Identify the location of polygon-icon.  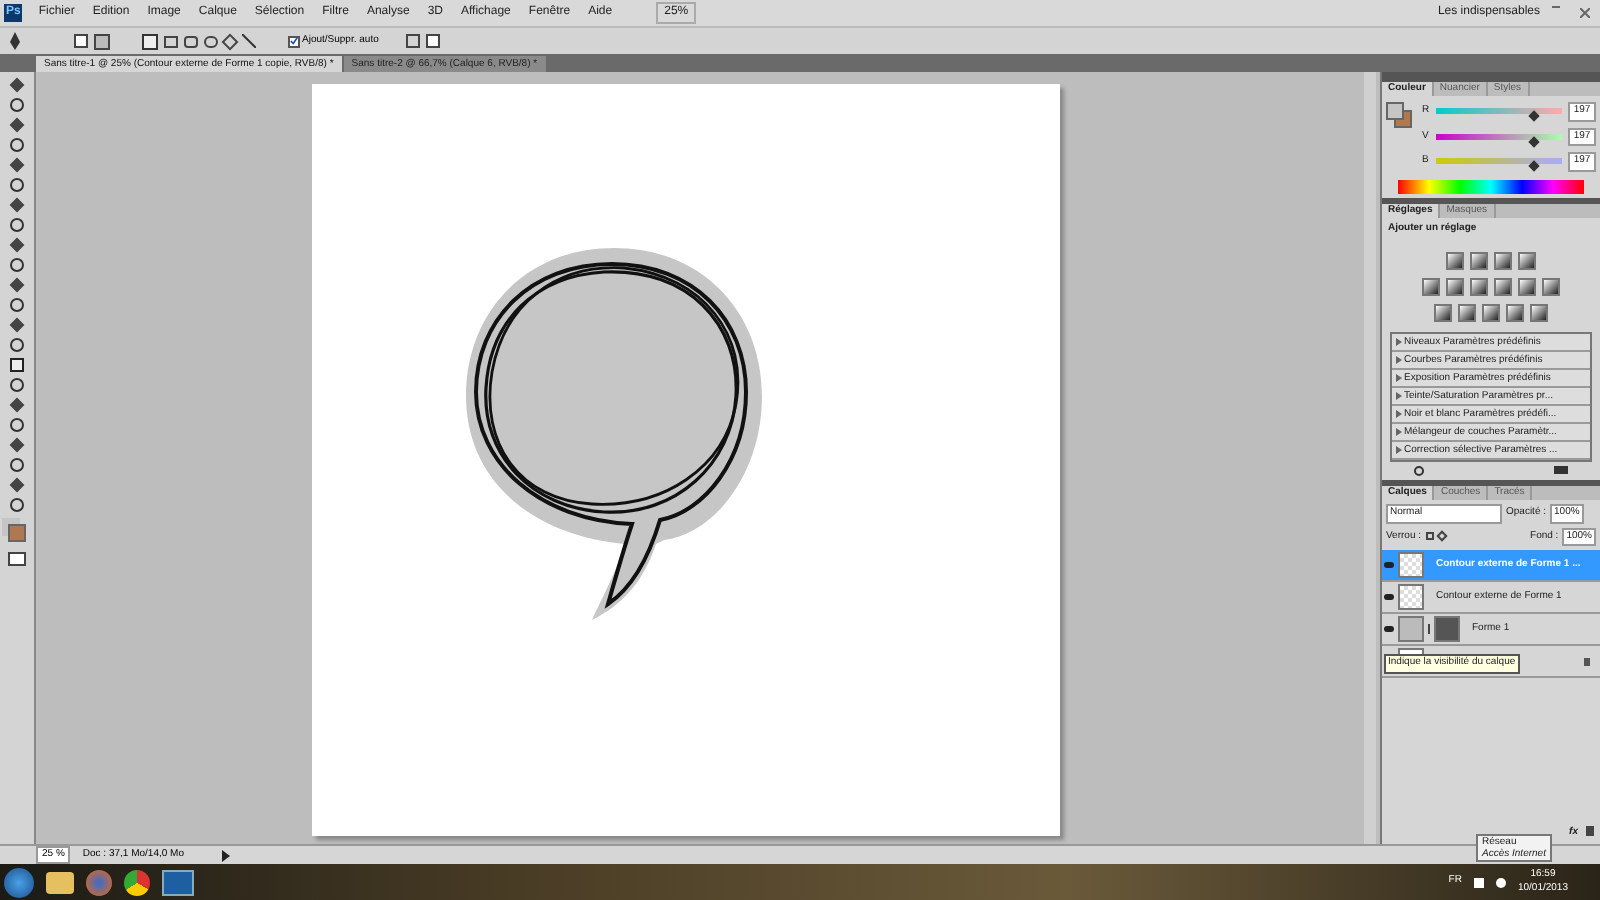
(230, 41).